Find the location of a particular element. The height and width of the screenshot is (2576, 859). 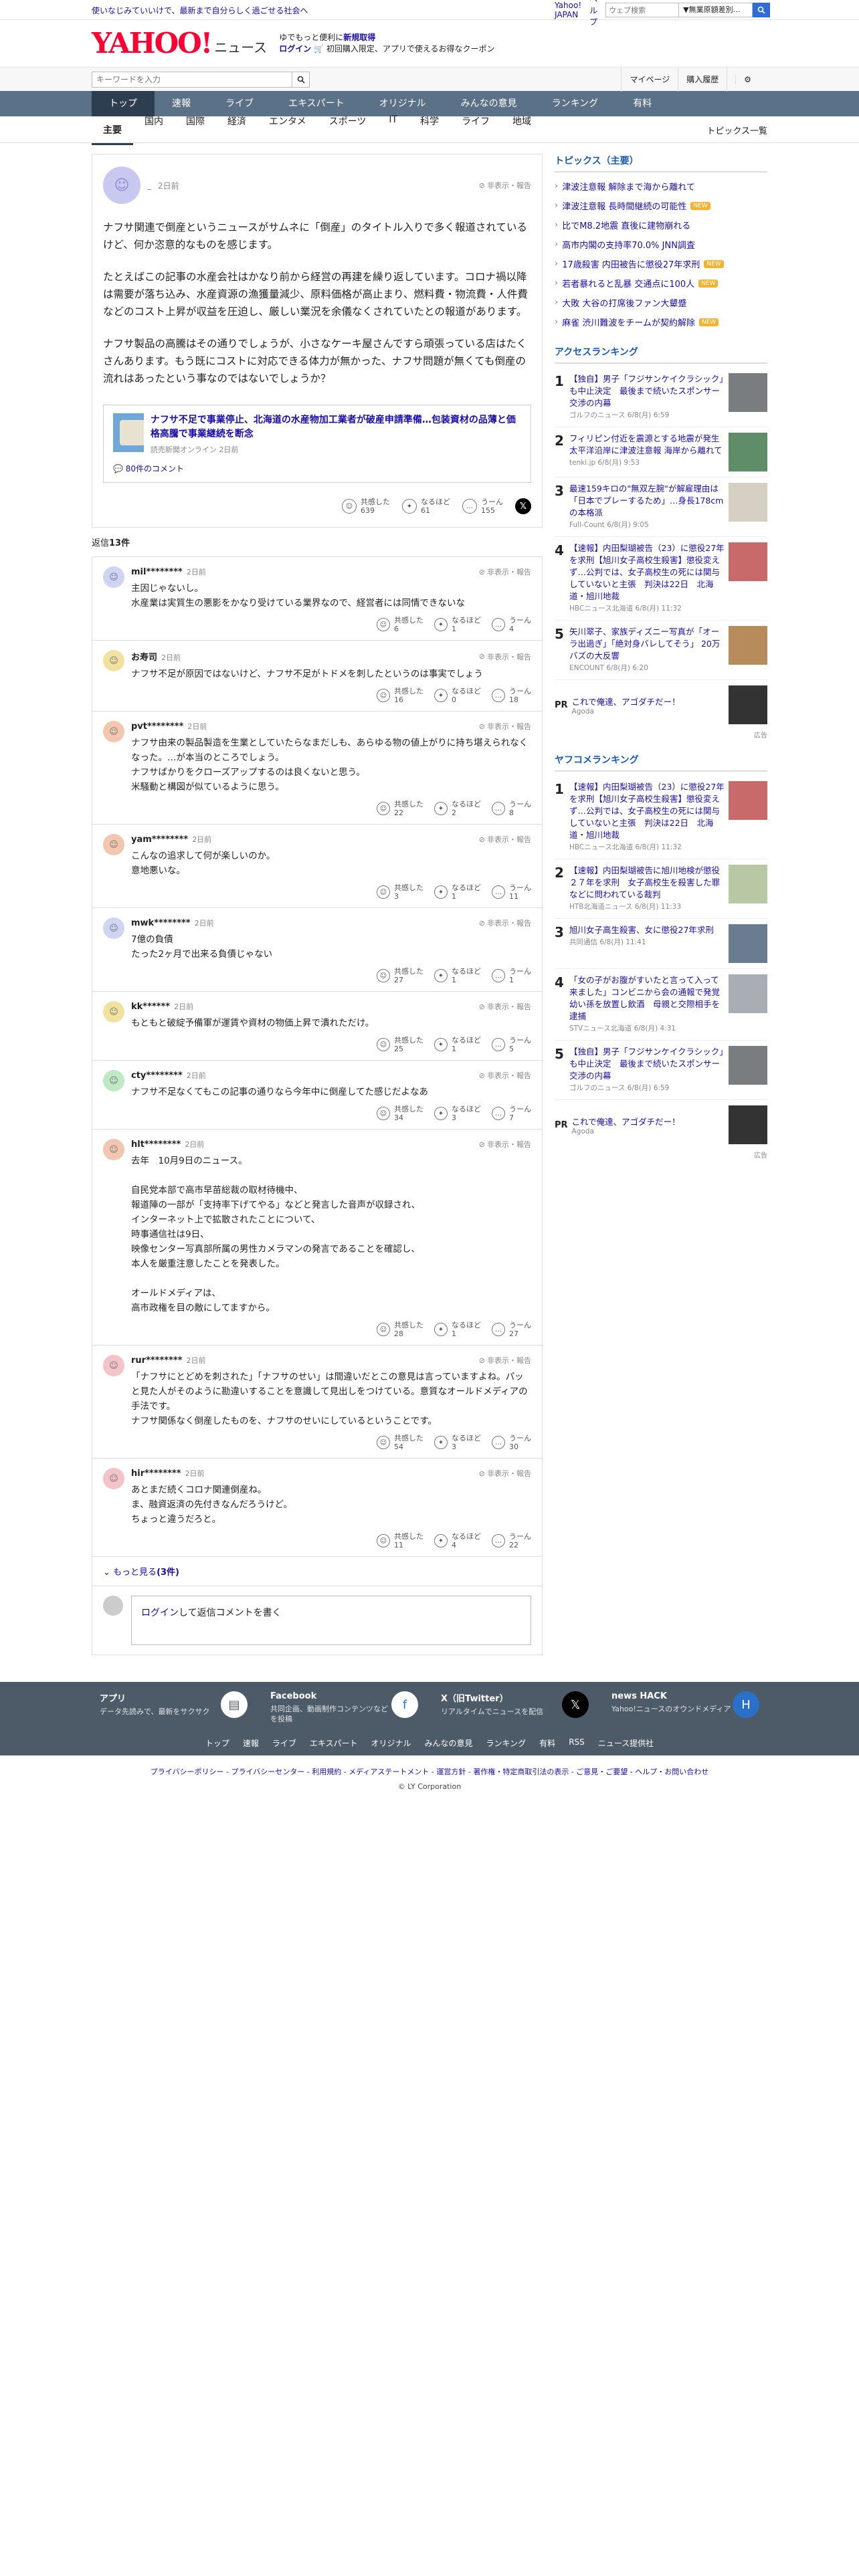

topic-title: 若者暴れると乱暴 交通点に100人 is located at coordinates (628, 283).